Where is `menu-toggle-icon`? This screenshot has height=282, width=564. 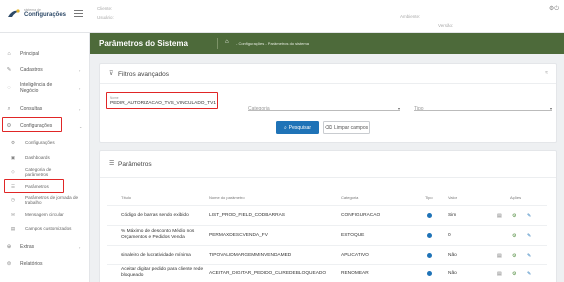 menu-toggle-icon is located at coordinates (78, 14).